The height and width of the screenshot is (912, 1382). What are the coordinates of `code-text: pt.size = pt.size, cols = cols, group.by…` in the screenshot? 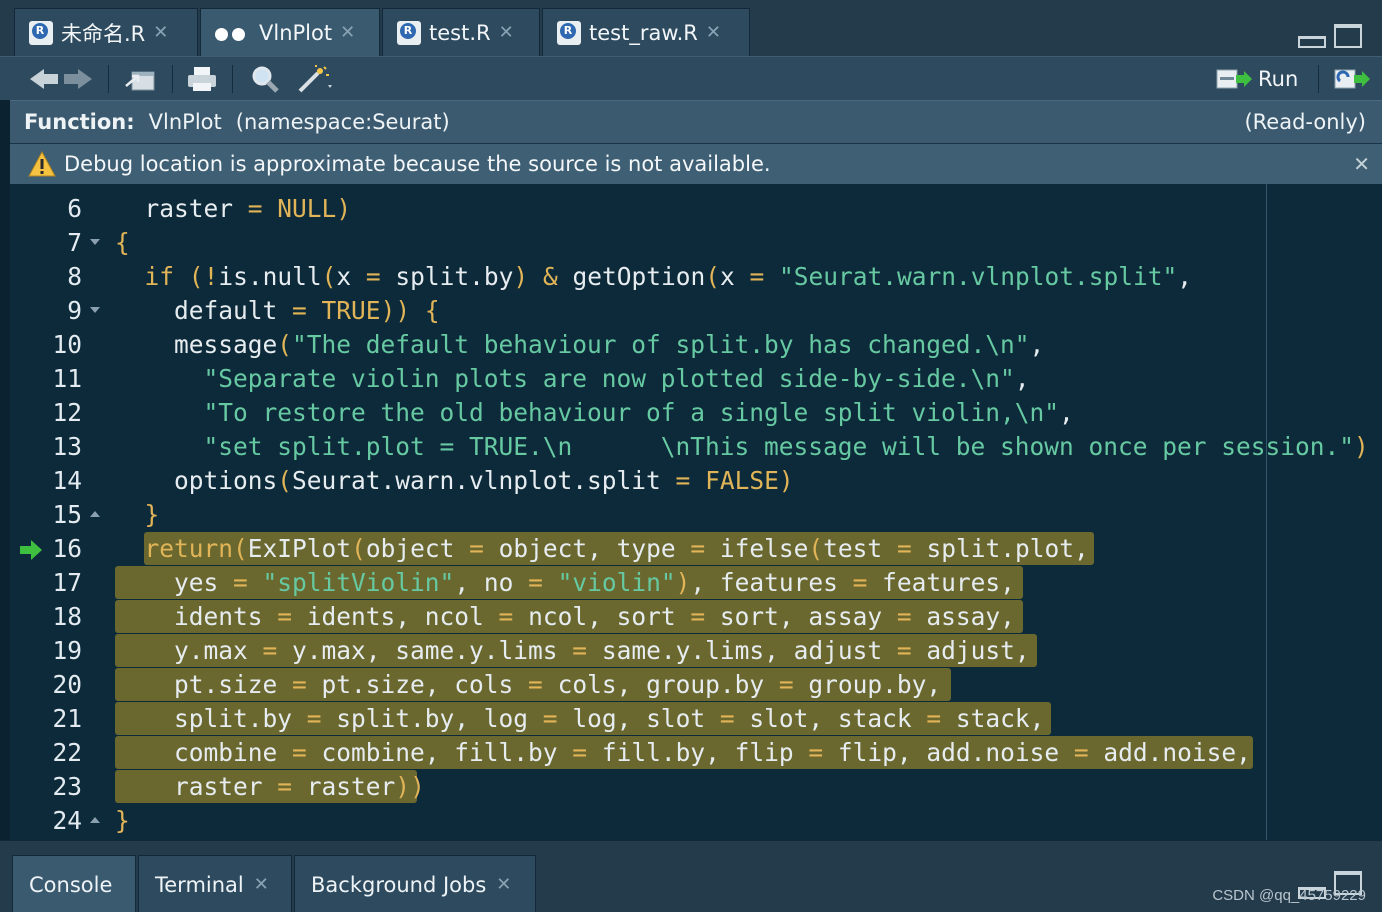 It's located at (528, 684).